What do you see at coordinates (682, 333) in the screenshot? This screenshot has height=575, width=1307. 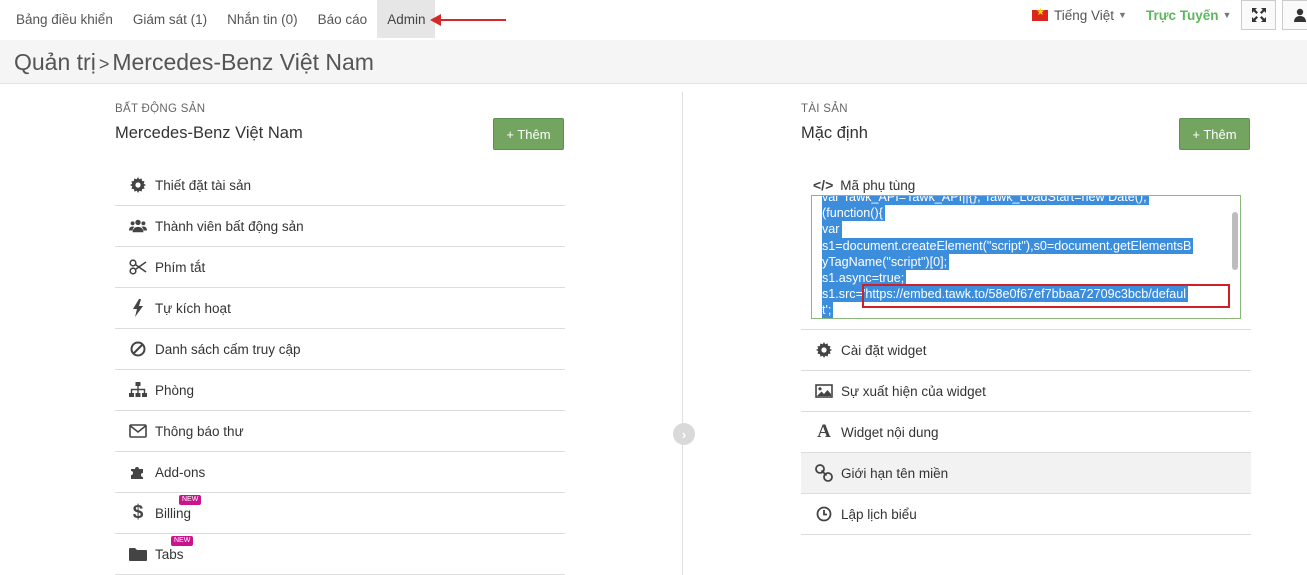 I see `column-divider` at bounding box center [682, 333].